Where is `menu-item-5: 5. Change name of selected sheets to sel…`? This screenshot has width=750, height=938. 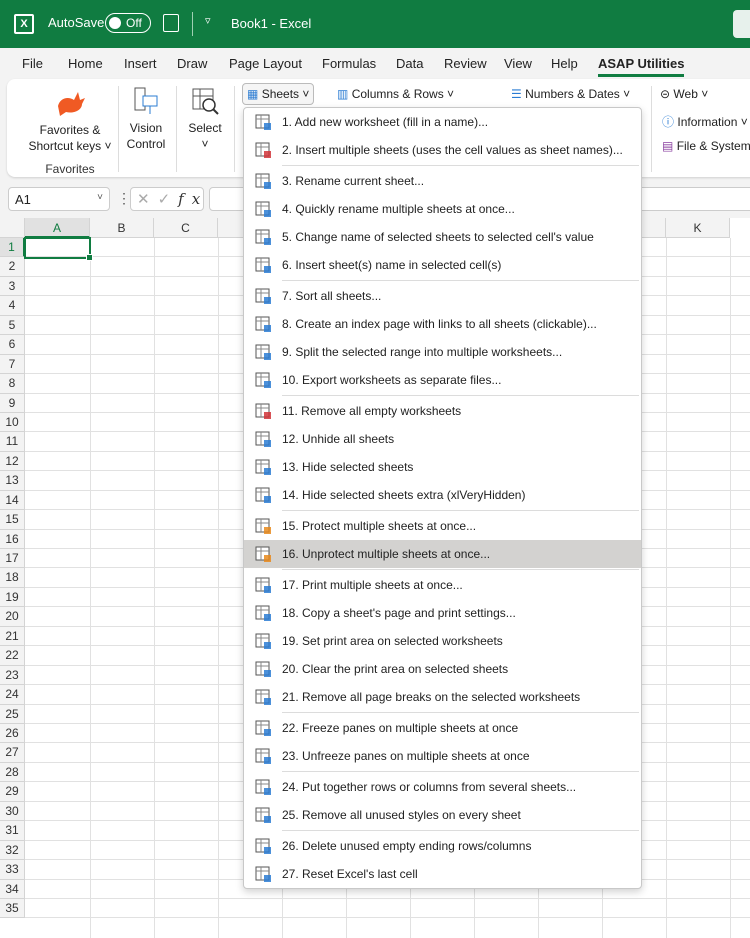 menu-item-5: 5. Change name of selected sheets to sel… is located at coordinates (442, 237).